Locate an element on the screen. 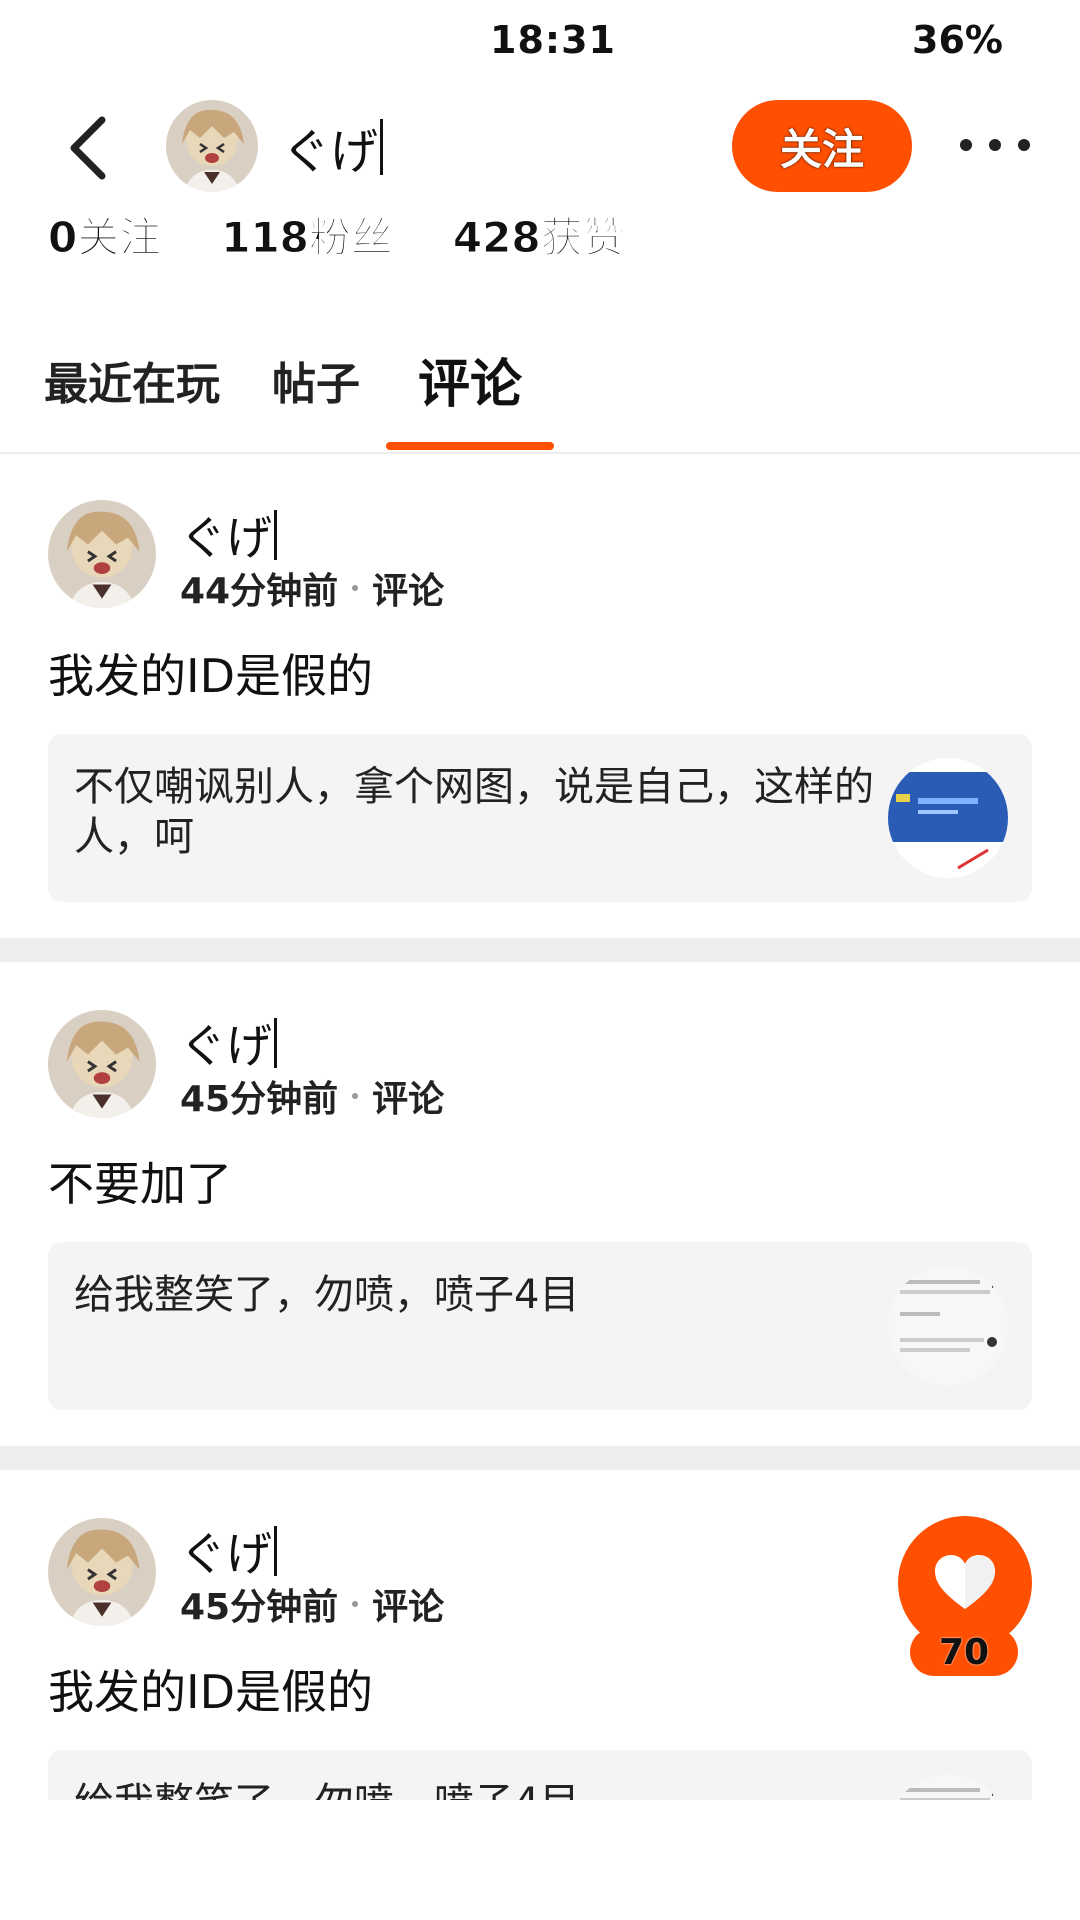 Image resolution: width=1080 pixels, height=1920 pixels. follow-button: 关注 is located at coordinates (822, 146).